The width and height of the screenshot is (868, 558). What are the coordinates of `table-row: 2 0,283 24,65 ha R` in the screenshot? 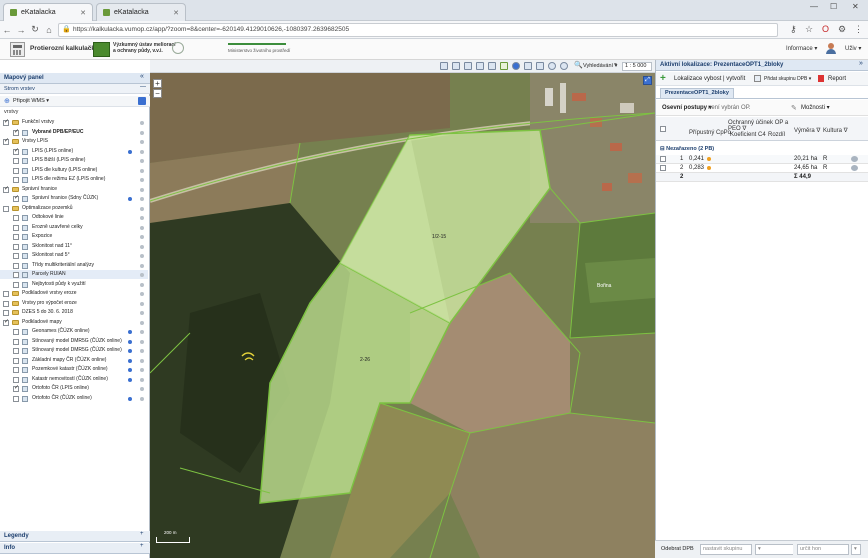 It's located at (762, 168).